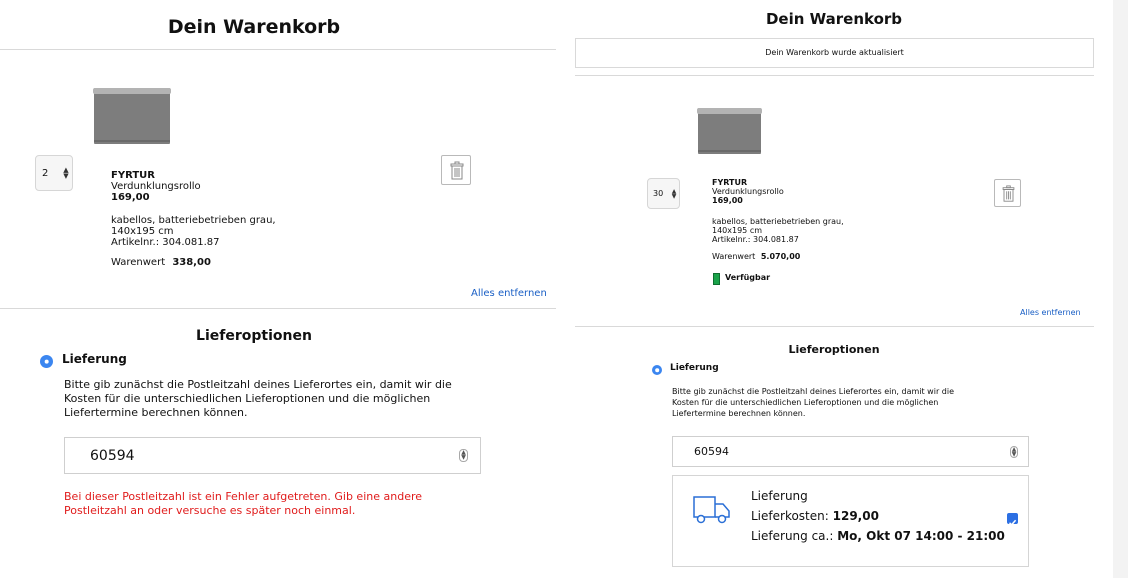  I want to click on quantity-value: 2, so click(45, 173).